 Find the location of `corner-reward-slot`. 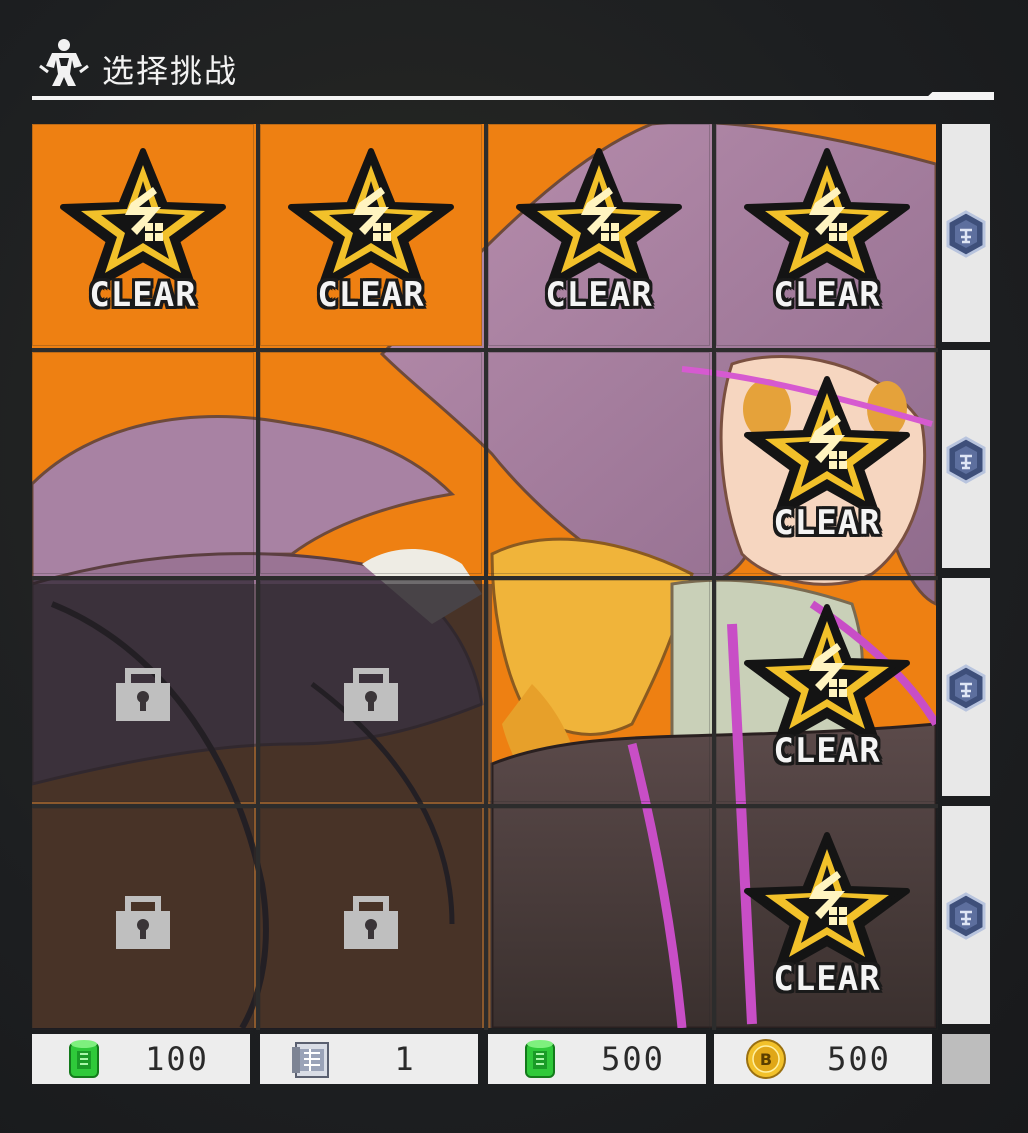

corner-reward-slot is located at coordinates (966, 1059).